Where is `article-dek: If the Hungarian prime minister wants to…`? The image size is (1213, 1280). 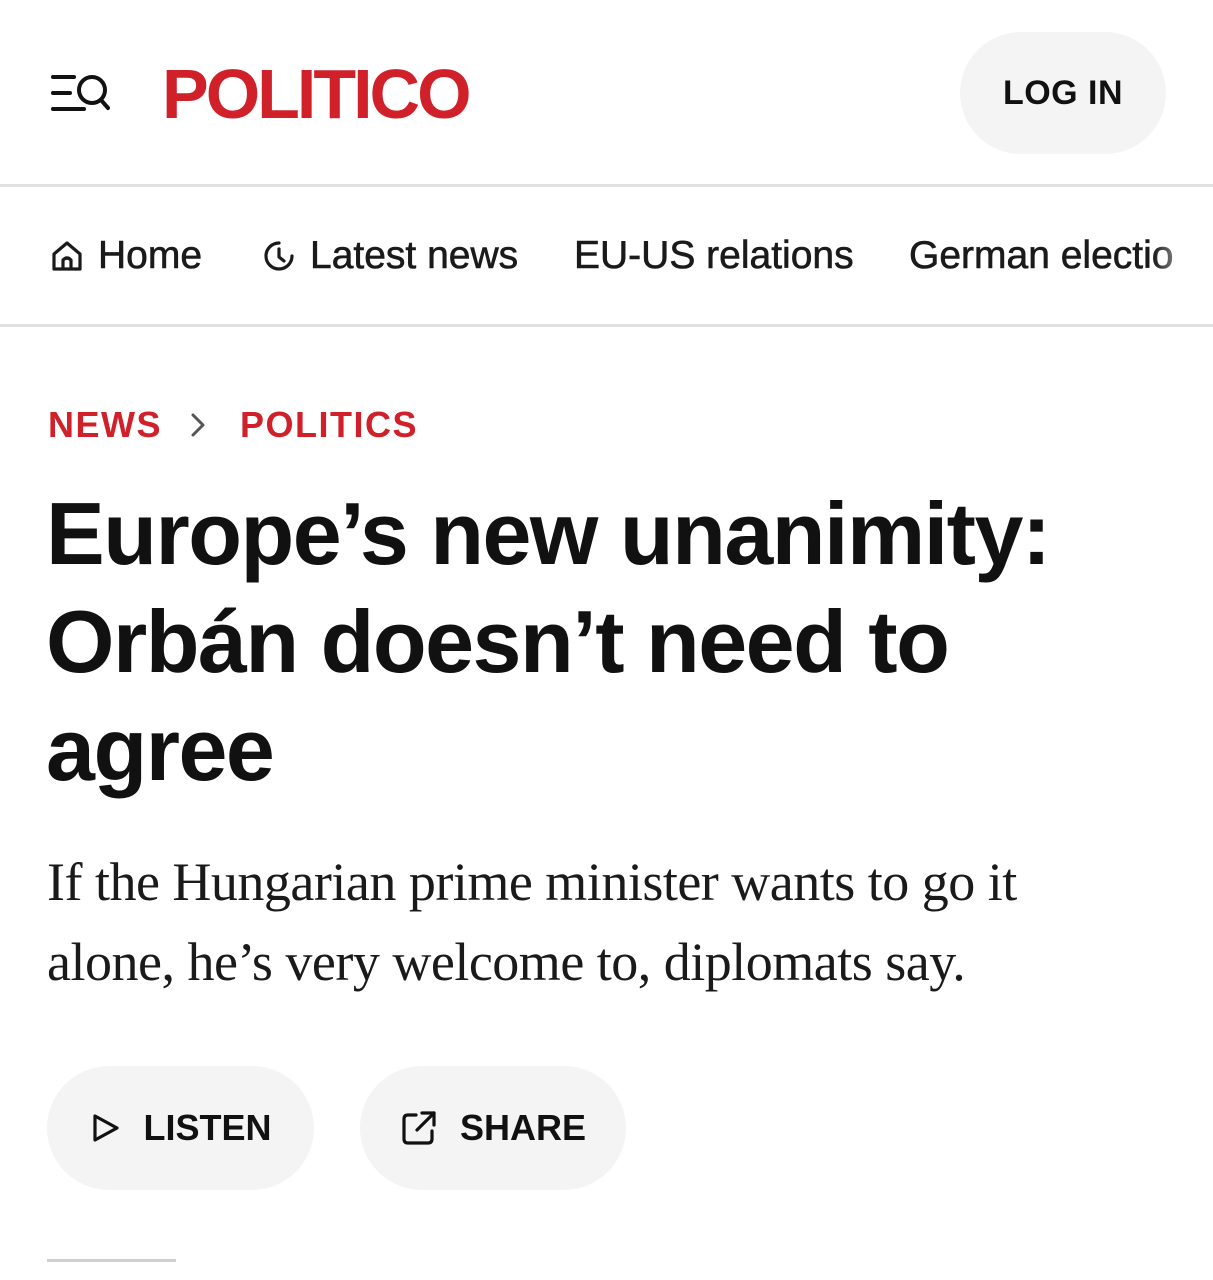
article-dek: If the Hungarian prime minister wants to… is located at coordinates (532, 922).